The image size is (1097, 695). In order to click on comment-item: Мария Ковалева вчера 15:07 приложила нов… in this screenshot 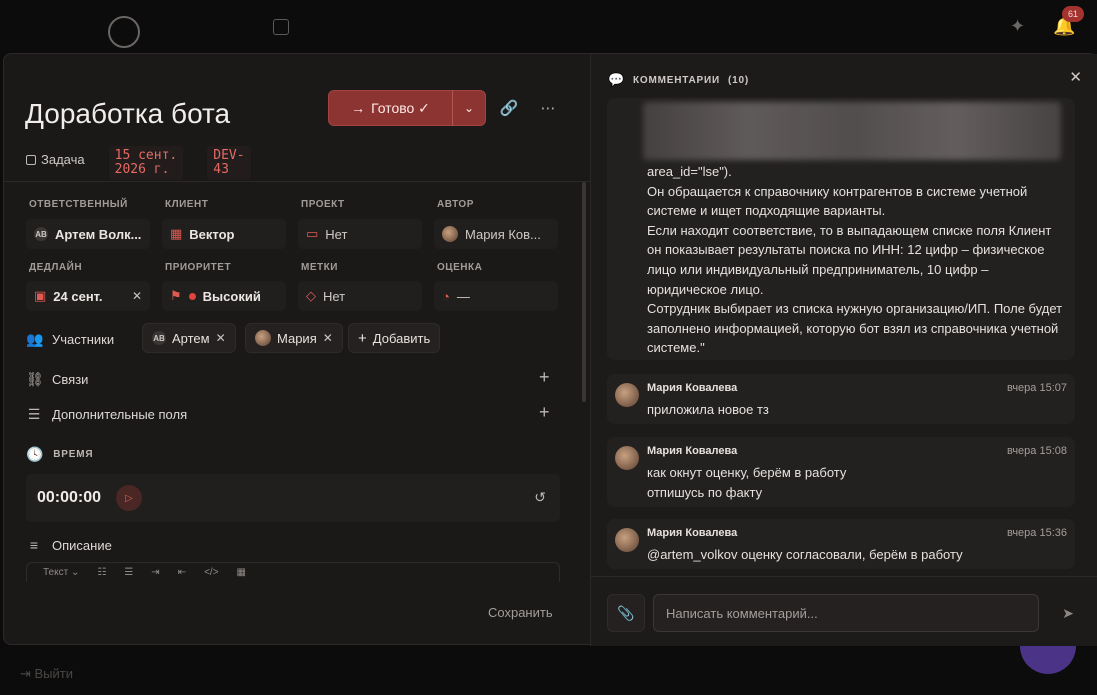, I will do `click(841, 399)`.